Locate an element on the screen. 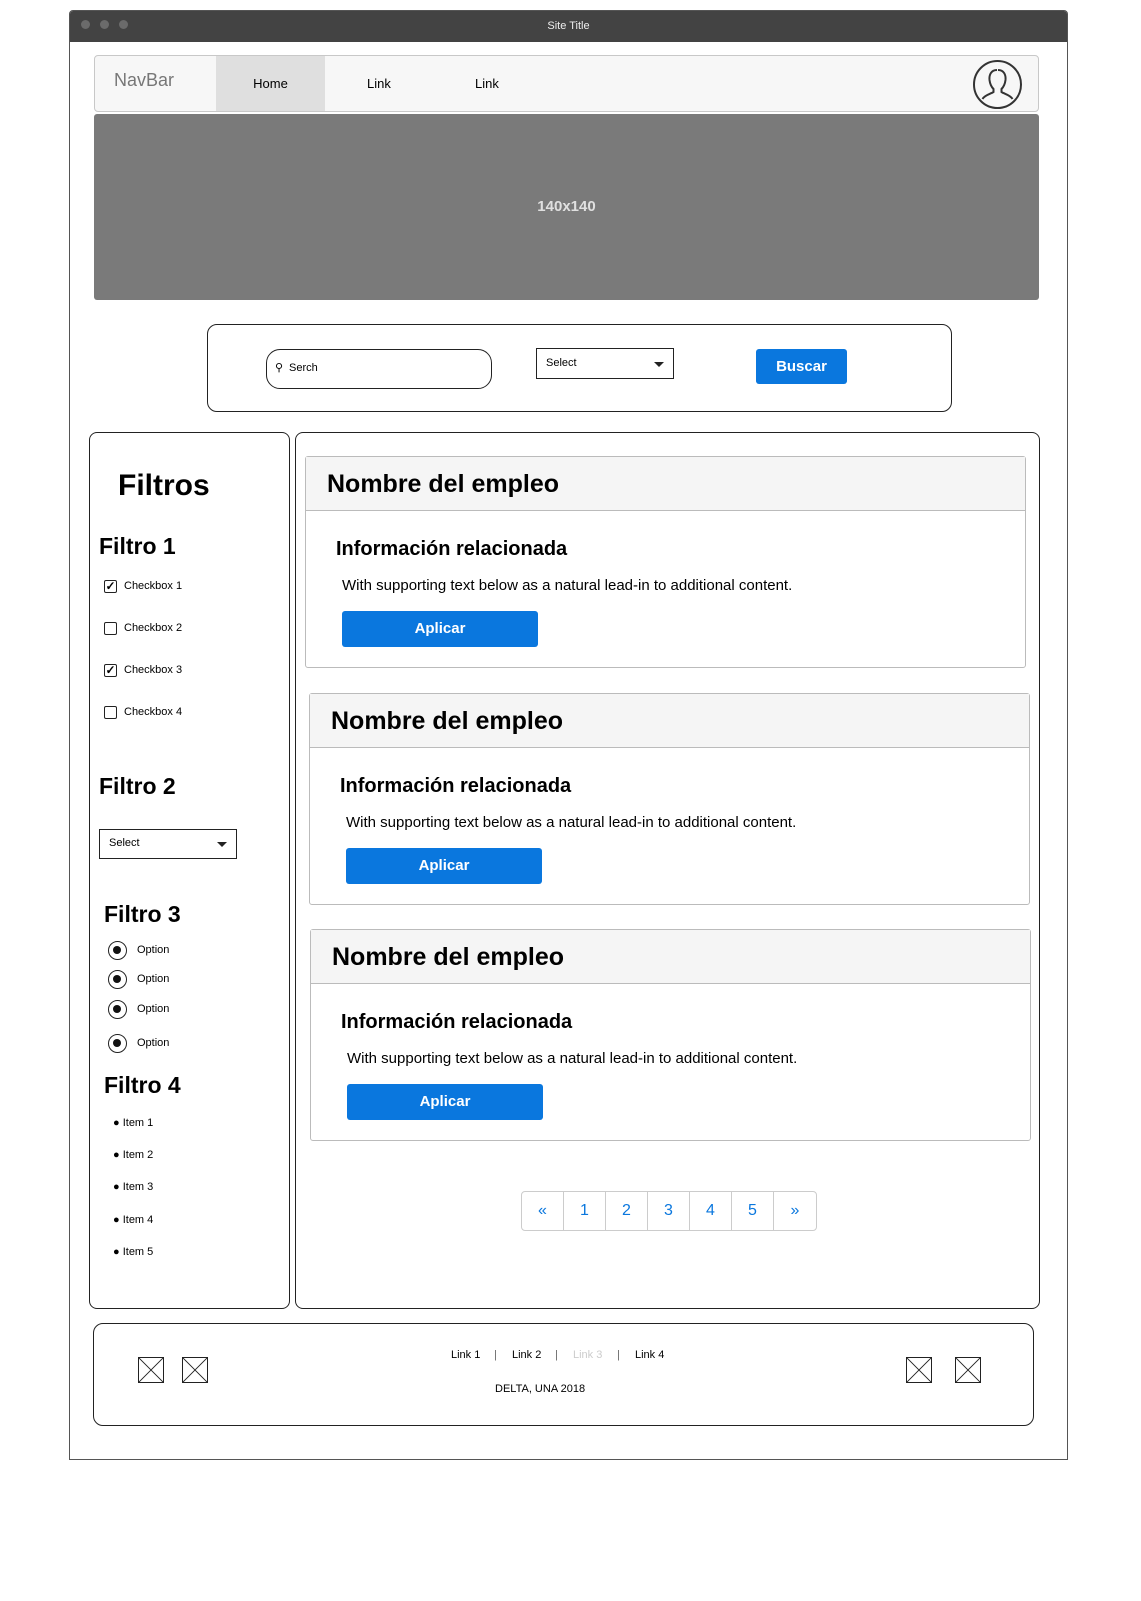 This screenshot has width=1141, height=1601. footer-link-3-disabled: Link 3 is located at coordinates (588, 1355).